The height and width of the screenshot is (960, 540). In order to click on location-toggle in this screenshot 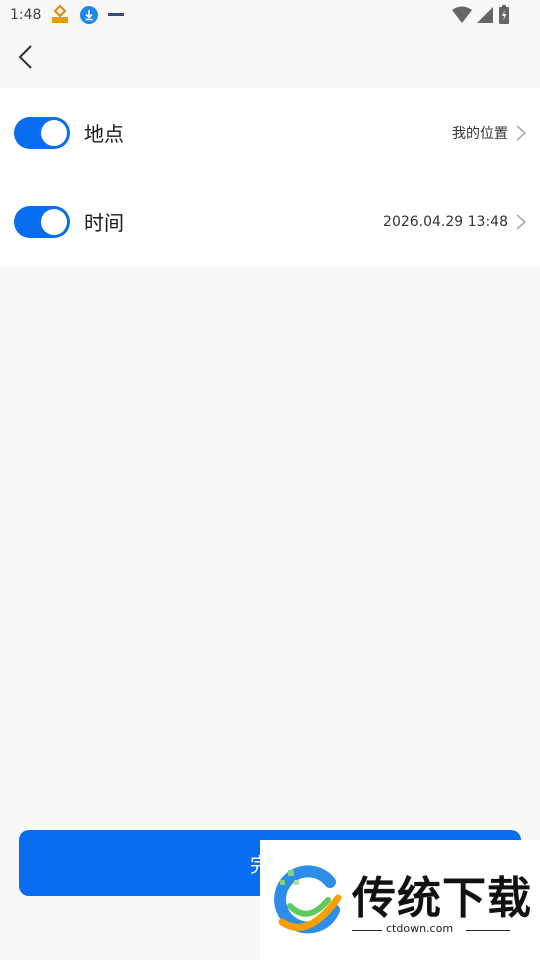, I will do `click(42, 132)`.